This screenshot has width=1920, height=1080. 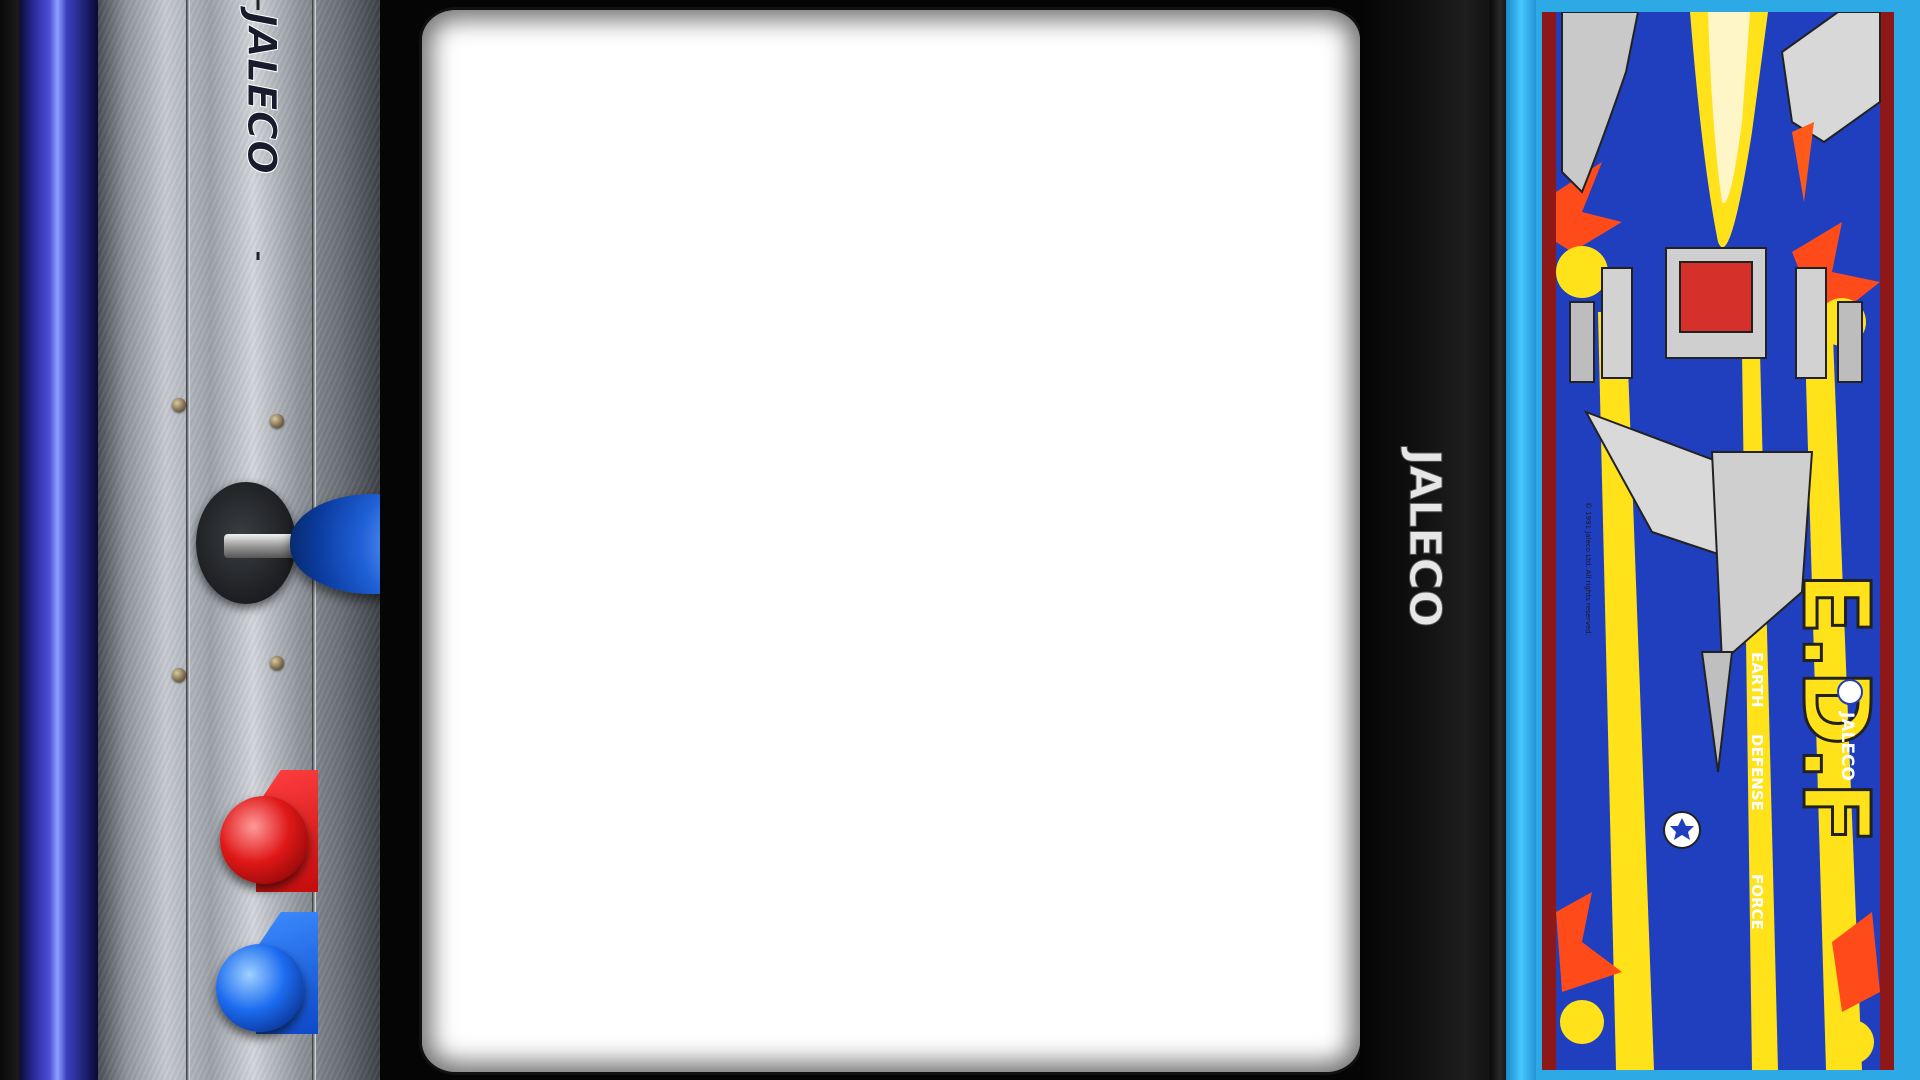 What do you see at coordinates (1757, 902) in the screenshot?
I see `marquee-subtitle-force: FORCE` at bounding box center [1757, 902].